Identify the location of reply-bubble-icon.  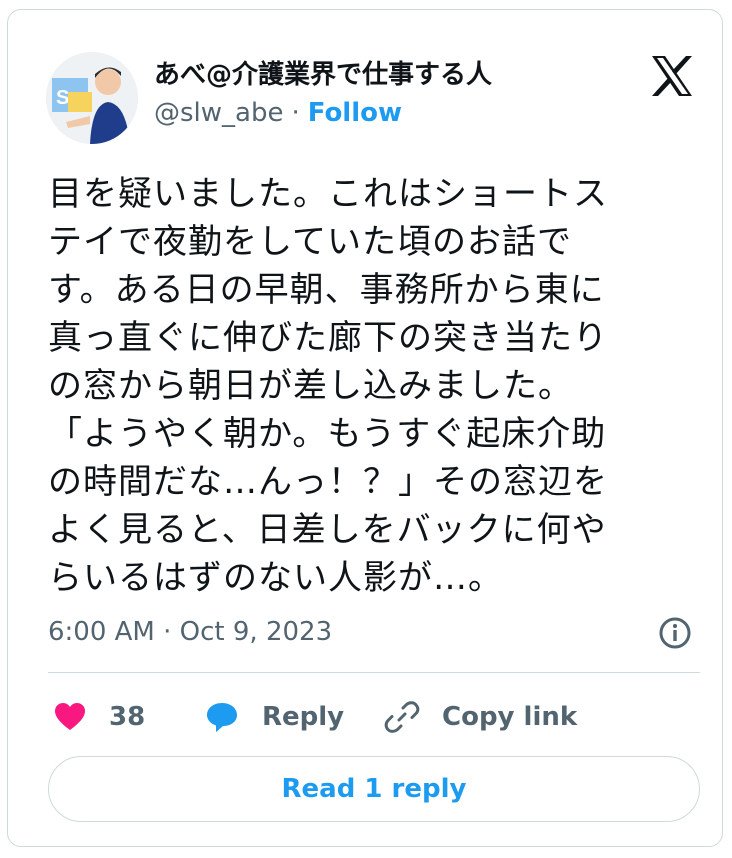
(222, 717).